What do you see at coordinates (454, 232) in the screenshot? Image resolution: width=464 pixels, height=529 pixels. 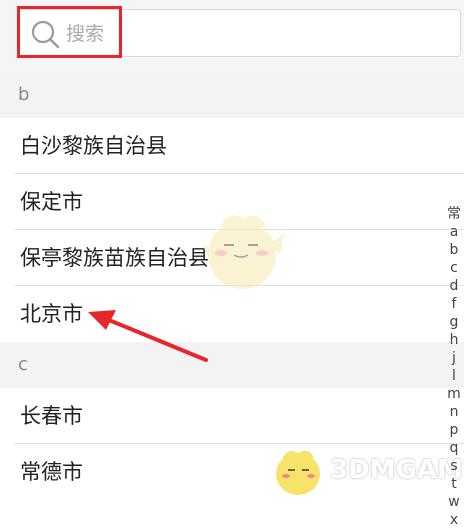 I see `index-letter: a` at bounding box center [454, 232].